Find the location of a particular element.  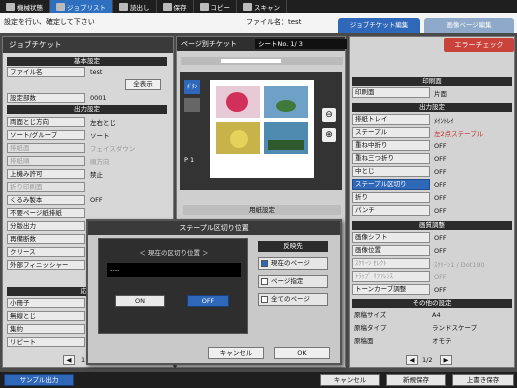

current-position-label: ＜ 現在の区切り位置 ＞ is located at coordinates (174, 253).